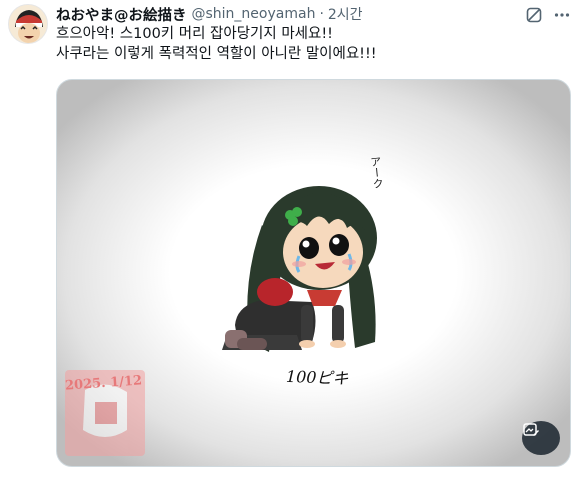 The height and width of the screenshot is (478, 581). What do you see at coordinates (376, 172) in the screenshot?
I see `drawing-sfx: アーク` at bounding box center [376, 172].